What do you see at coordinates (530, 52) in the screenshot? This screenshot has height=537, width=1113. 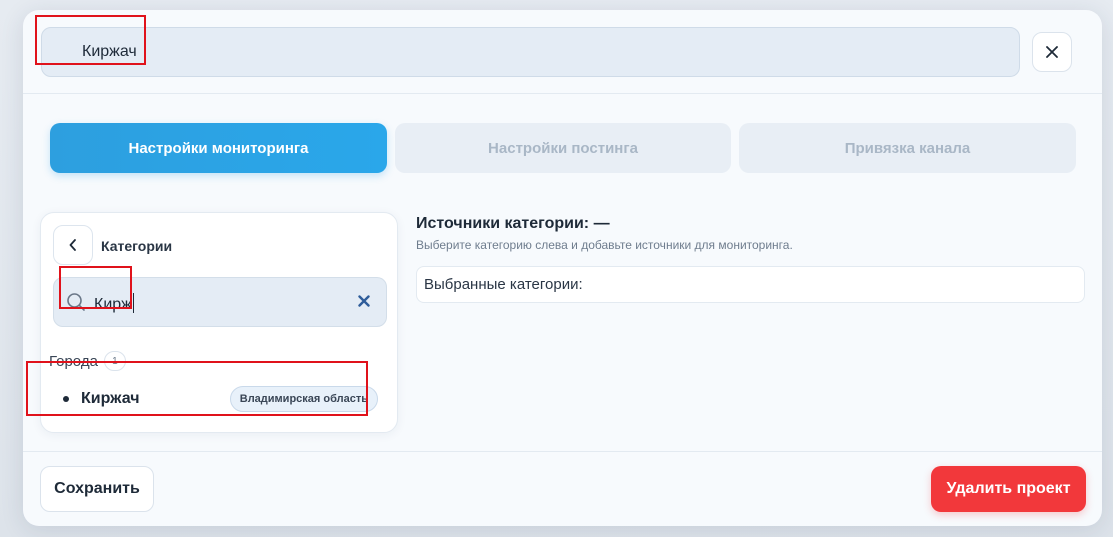 I see `project-name-input: Киржач` at bounding box center [530, 52].